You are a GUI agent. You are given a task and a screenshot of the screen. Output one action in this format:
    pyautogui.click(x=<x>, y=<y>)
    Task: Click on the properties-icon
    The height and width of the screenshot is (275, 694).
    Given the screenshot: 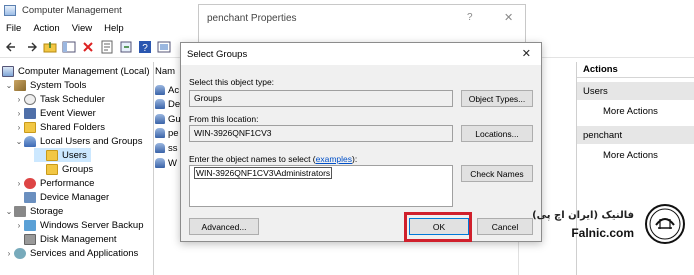 What is the action you would take?
    pyautogui.click(x=107, y=47)
    